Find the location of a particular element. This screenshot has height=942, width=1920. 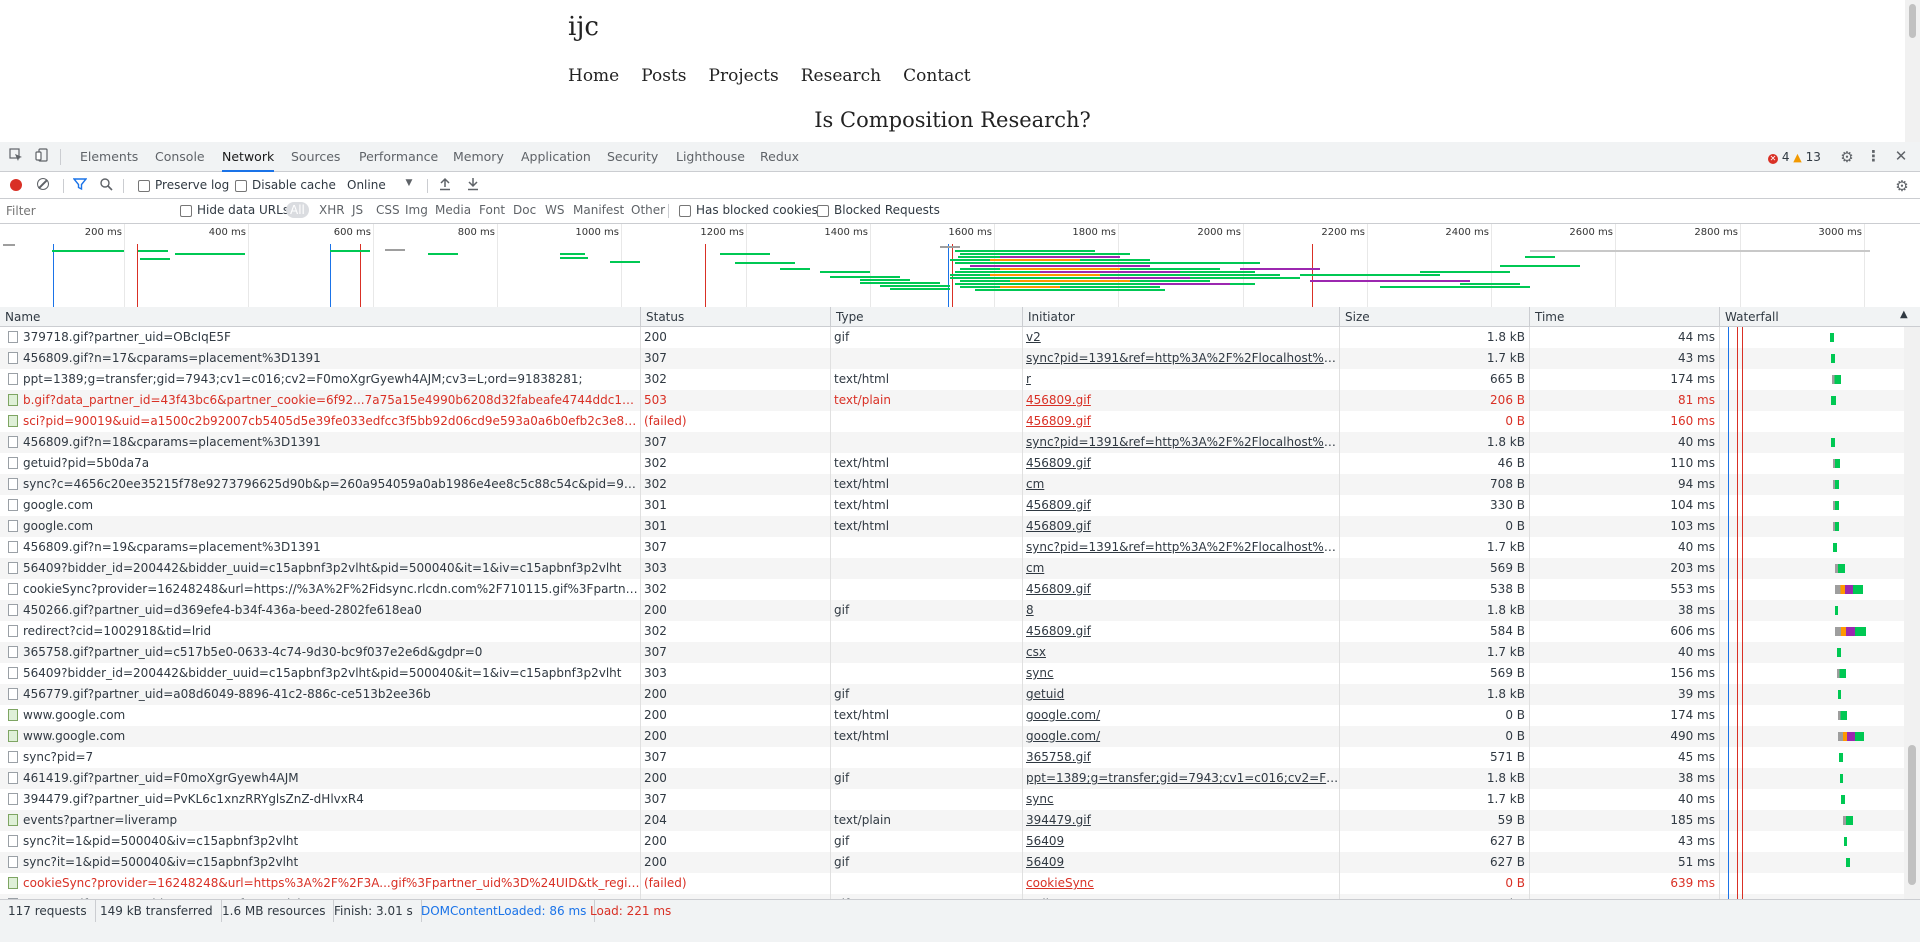

request-name: 456809.gif?n=18&cparams=placement%3D1391 is located at coordinates (320, 442).